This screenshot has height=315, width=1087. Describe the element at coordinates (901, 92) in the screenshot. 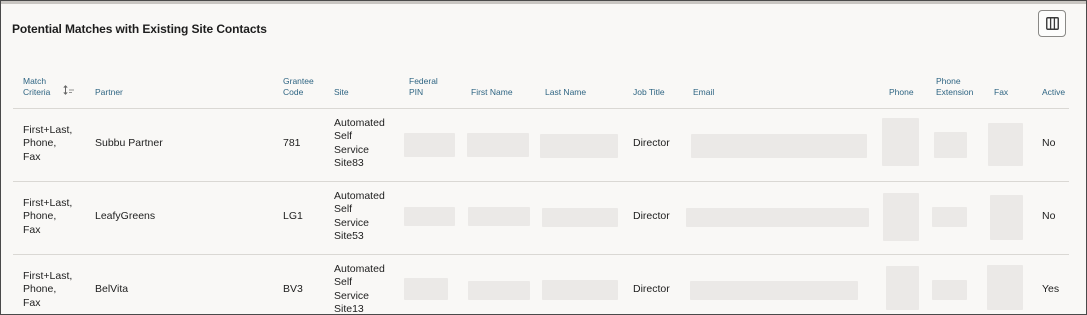

I see `column-header-phone: Phone` at that location.